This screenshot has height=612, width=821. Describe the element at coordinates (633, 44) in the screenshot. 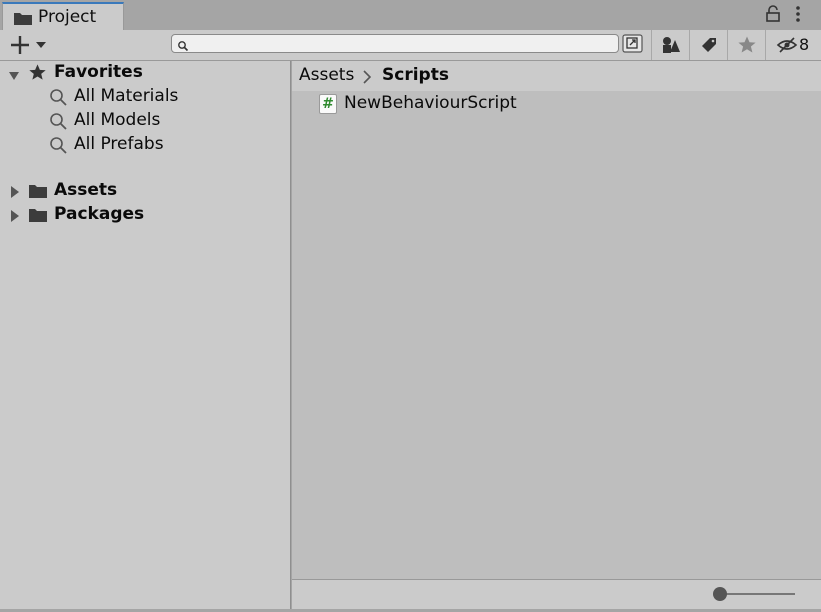

I see `search-scope-button` at that location.